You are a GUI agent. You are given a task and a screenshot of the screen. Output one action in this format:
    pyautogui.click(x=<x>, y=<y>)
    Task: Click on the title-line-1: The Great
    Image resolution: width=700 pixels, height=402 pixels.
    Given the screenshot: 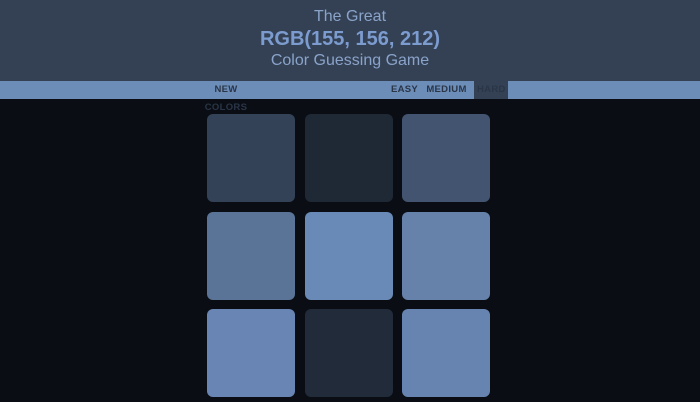 What is the action you would take?
    pyautogui.click(x=350, y=16)
    